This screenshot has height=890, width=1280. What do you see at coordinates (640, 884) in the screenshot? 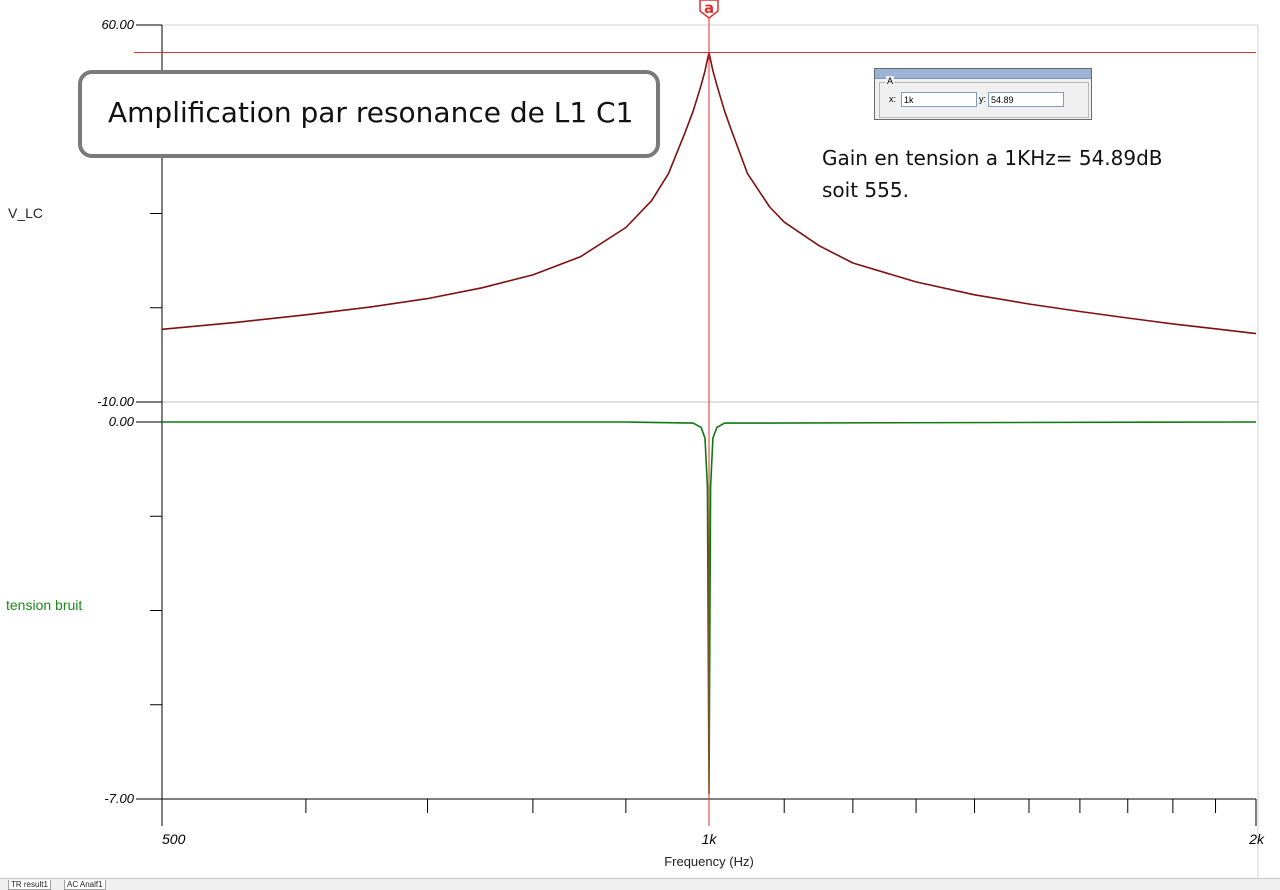
I see `result-tabs: TR result1 AC Analf1` at bounding box center [640, 884].